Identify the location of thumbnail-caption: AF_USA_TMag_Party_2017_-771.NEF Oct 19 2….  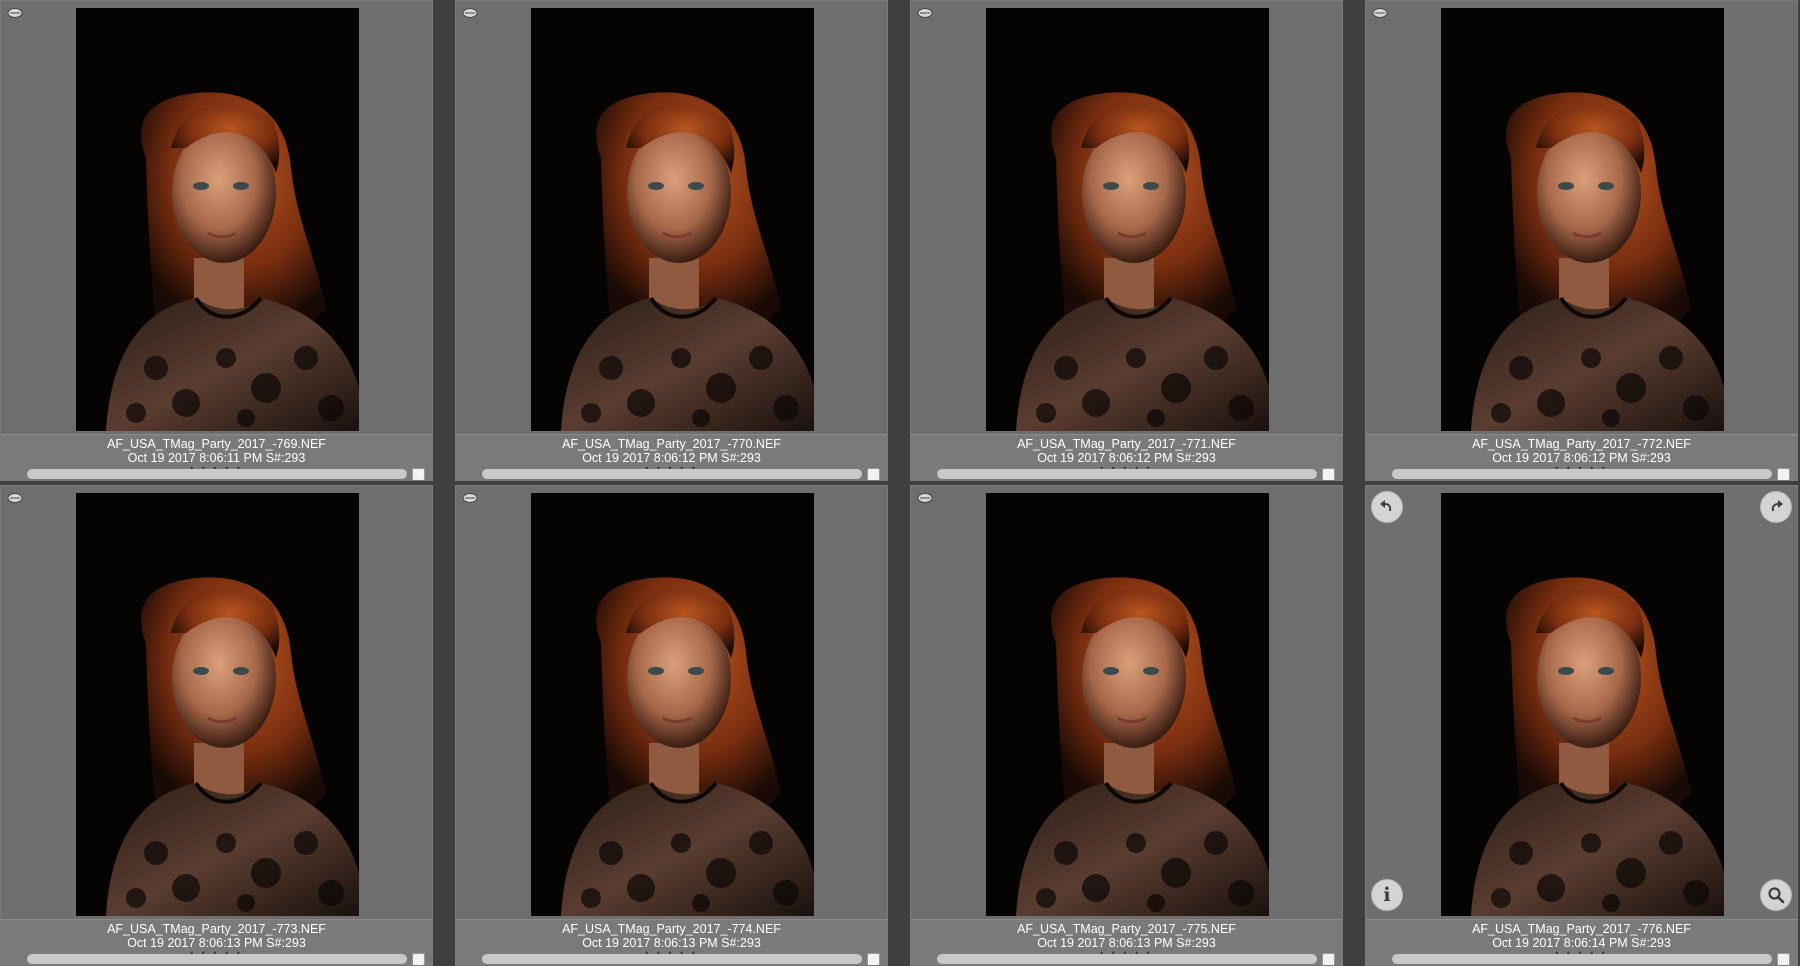
(1126, 457).